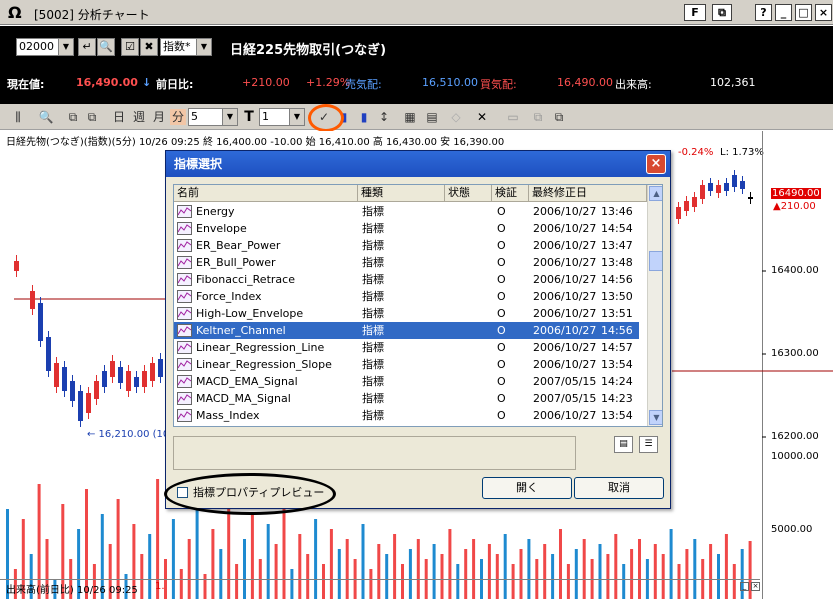  Describe the element at coordinates (482, 117) in the screenshot. I see `delete-icon: ✕` at that location.